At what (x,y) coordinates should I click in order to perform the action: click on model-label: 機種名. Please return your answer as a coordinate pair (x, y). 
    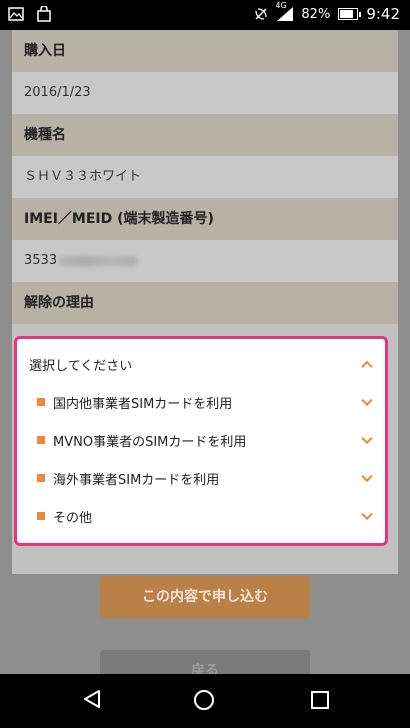
    Looking at the image, I should click on (205, 135).